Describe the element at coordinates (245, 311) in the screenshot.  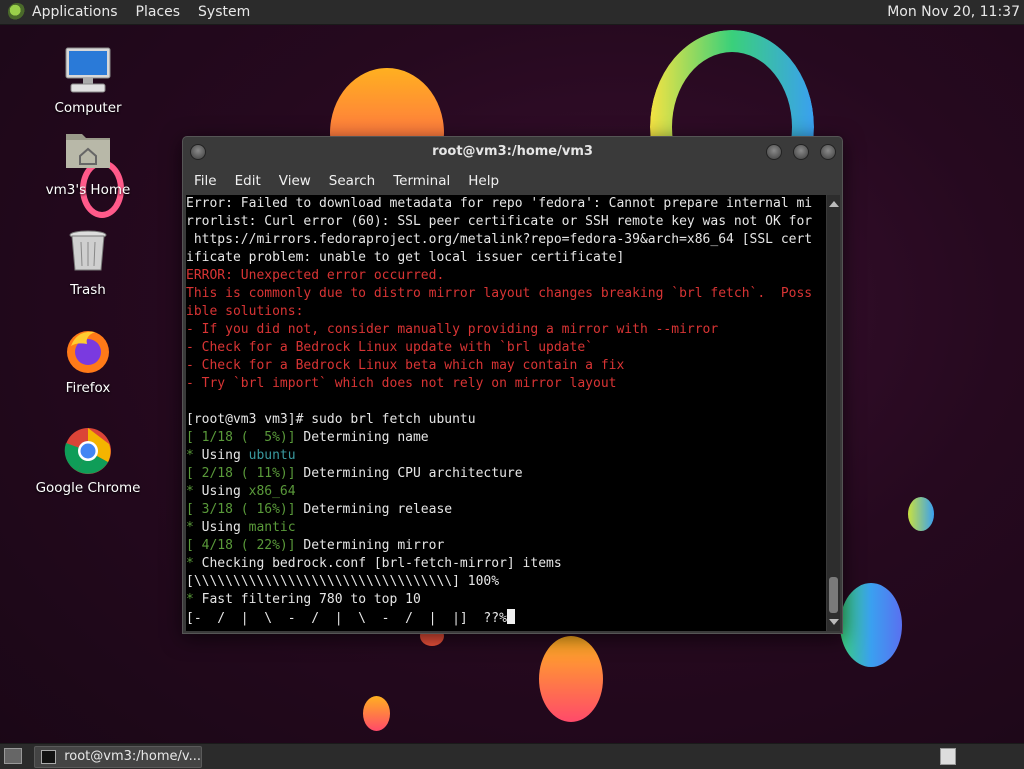
I see `terminal-text: ible solutions:` at that location.